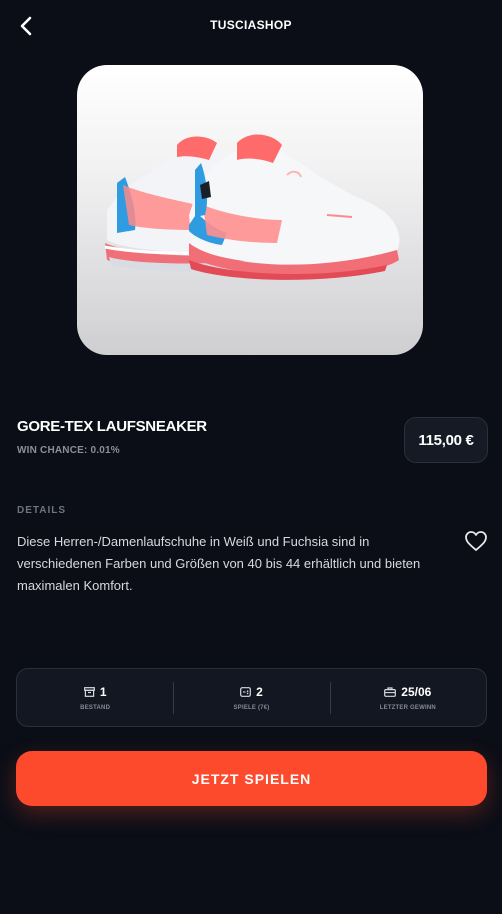  I want to click on stat-last-win: 25/06 LETZTER GEWINN, so click(407, 697).